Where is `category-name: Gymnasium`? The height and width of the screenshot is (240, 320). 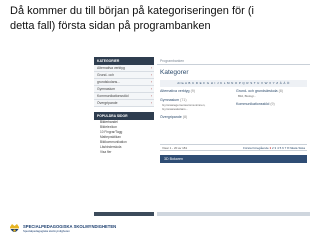 category-name: Gymnasium is located at coordinates (169, 100).